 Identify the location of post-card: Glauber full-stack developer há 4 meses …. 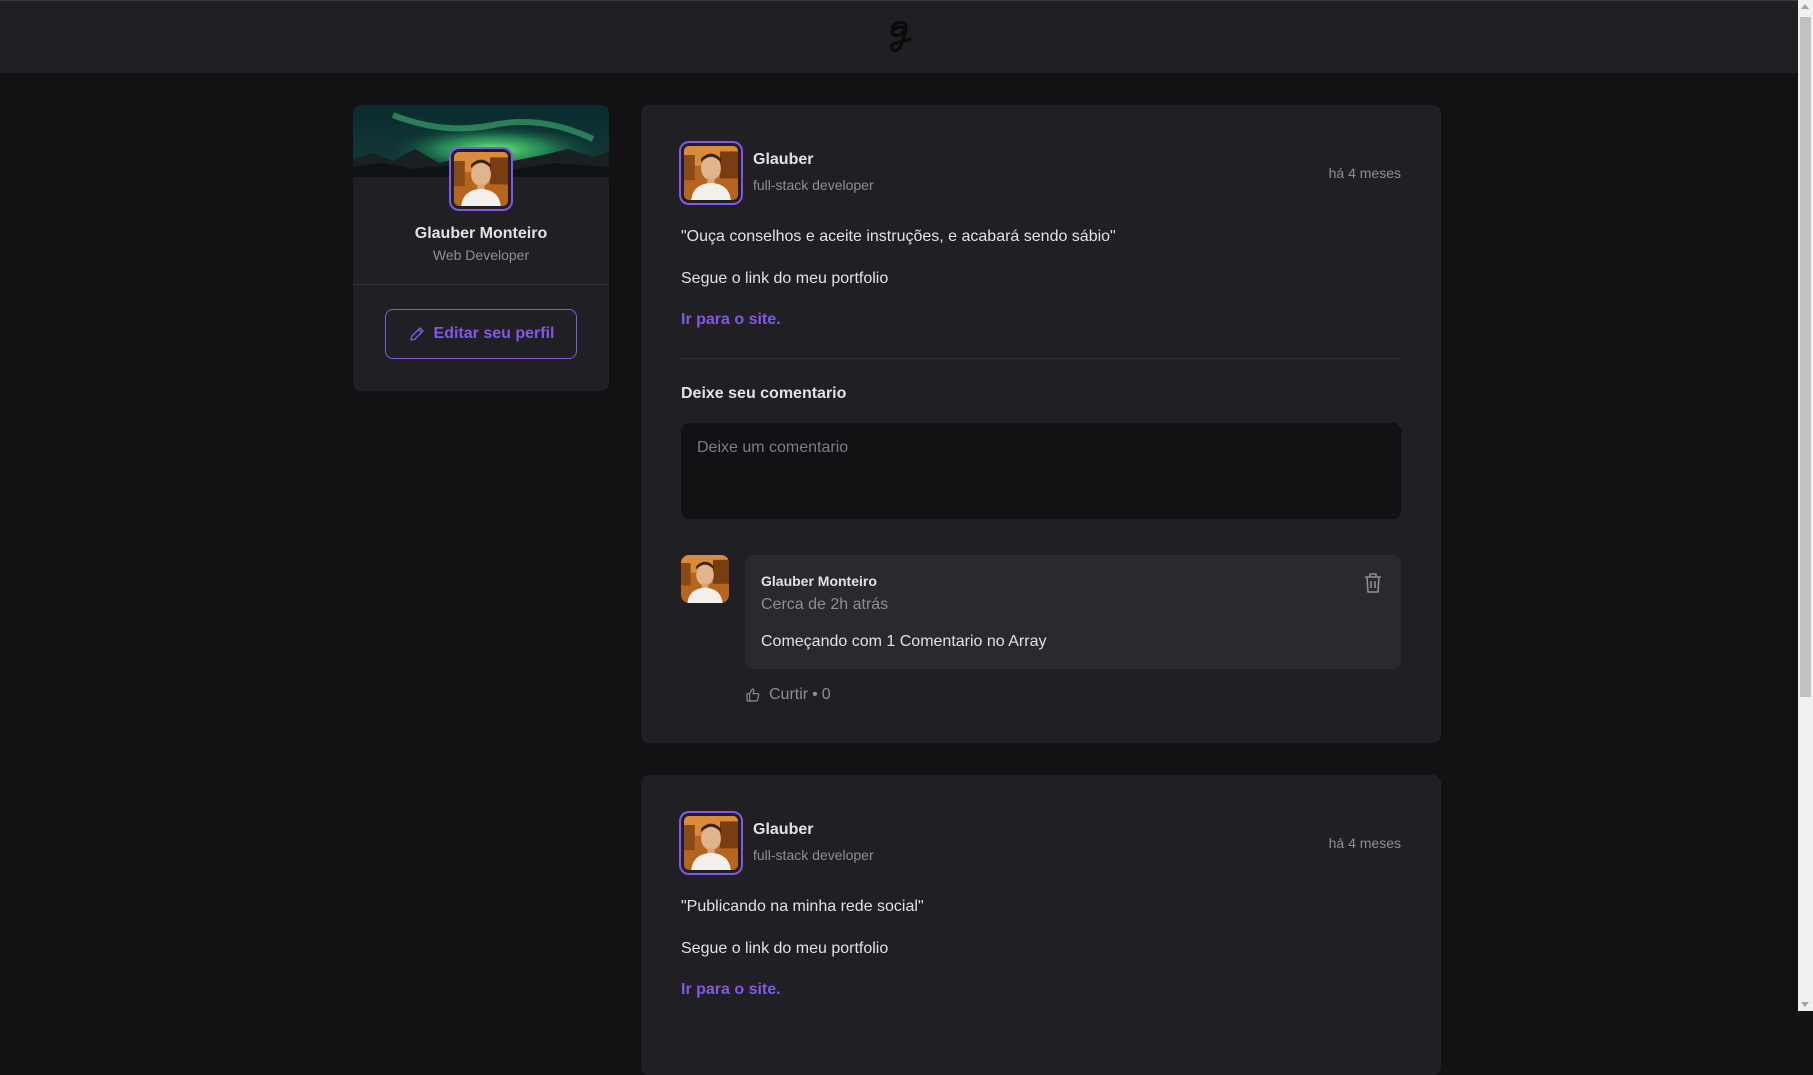
(1041, 925).